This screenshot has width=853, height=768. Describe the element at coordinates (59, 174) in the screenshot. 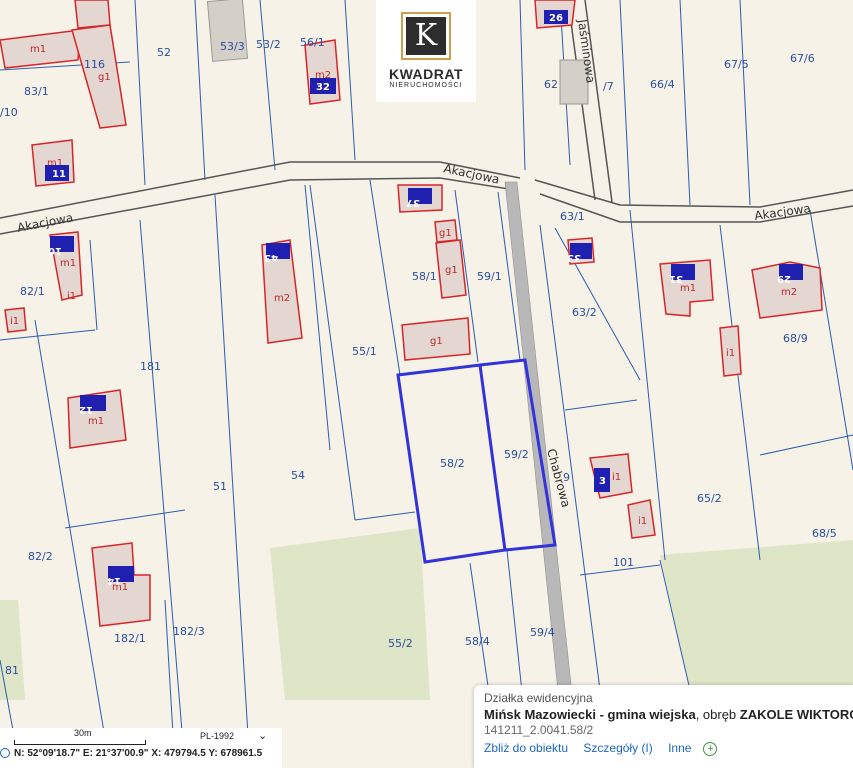

I see `house-number: 11` at that location.